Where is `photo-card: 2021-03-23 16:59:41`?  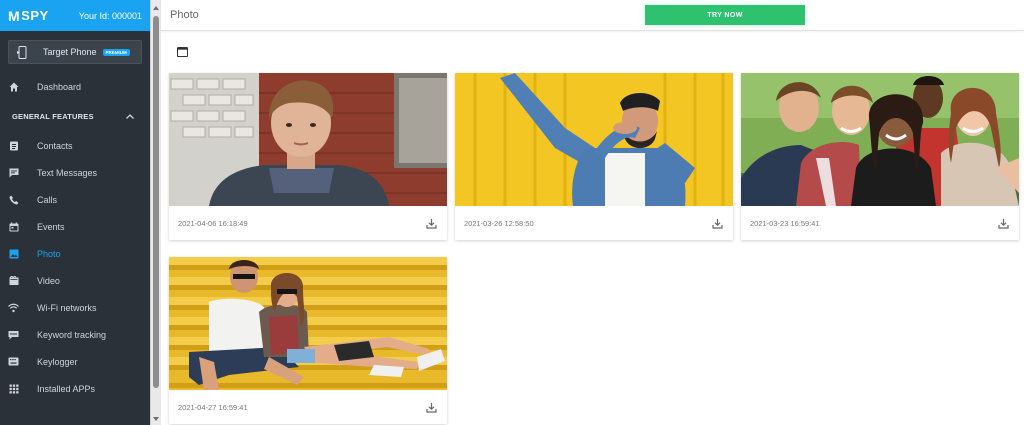
photo-card: 2021-03-23 16:59:41 is located at coordinates (880, 156).